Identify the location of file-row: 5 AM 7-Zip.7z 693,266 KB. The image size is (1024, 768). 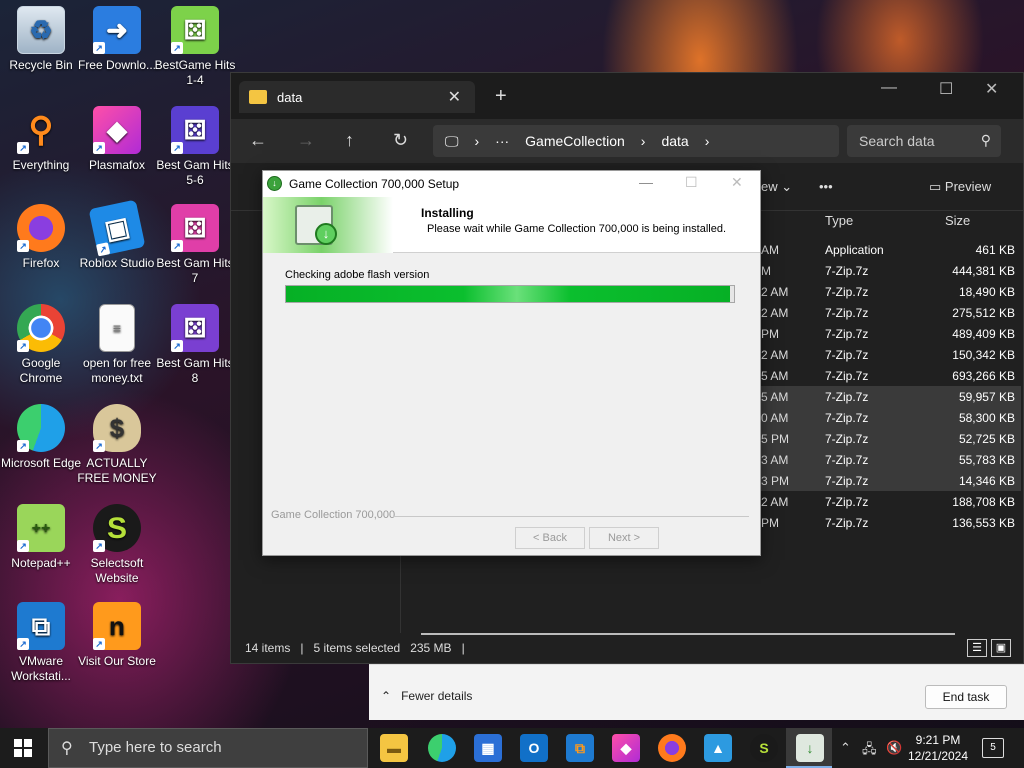
(891, 375).